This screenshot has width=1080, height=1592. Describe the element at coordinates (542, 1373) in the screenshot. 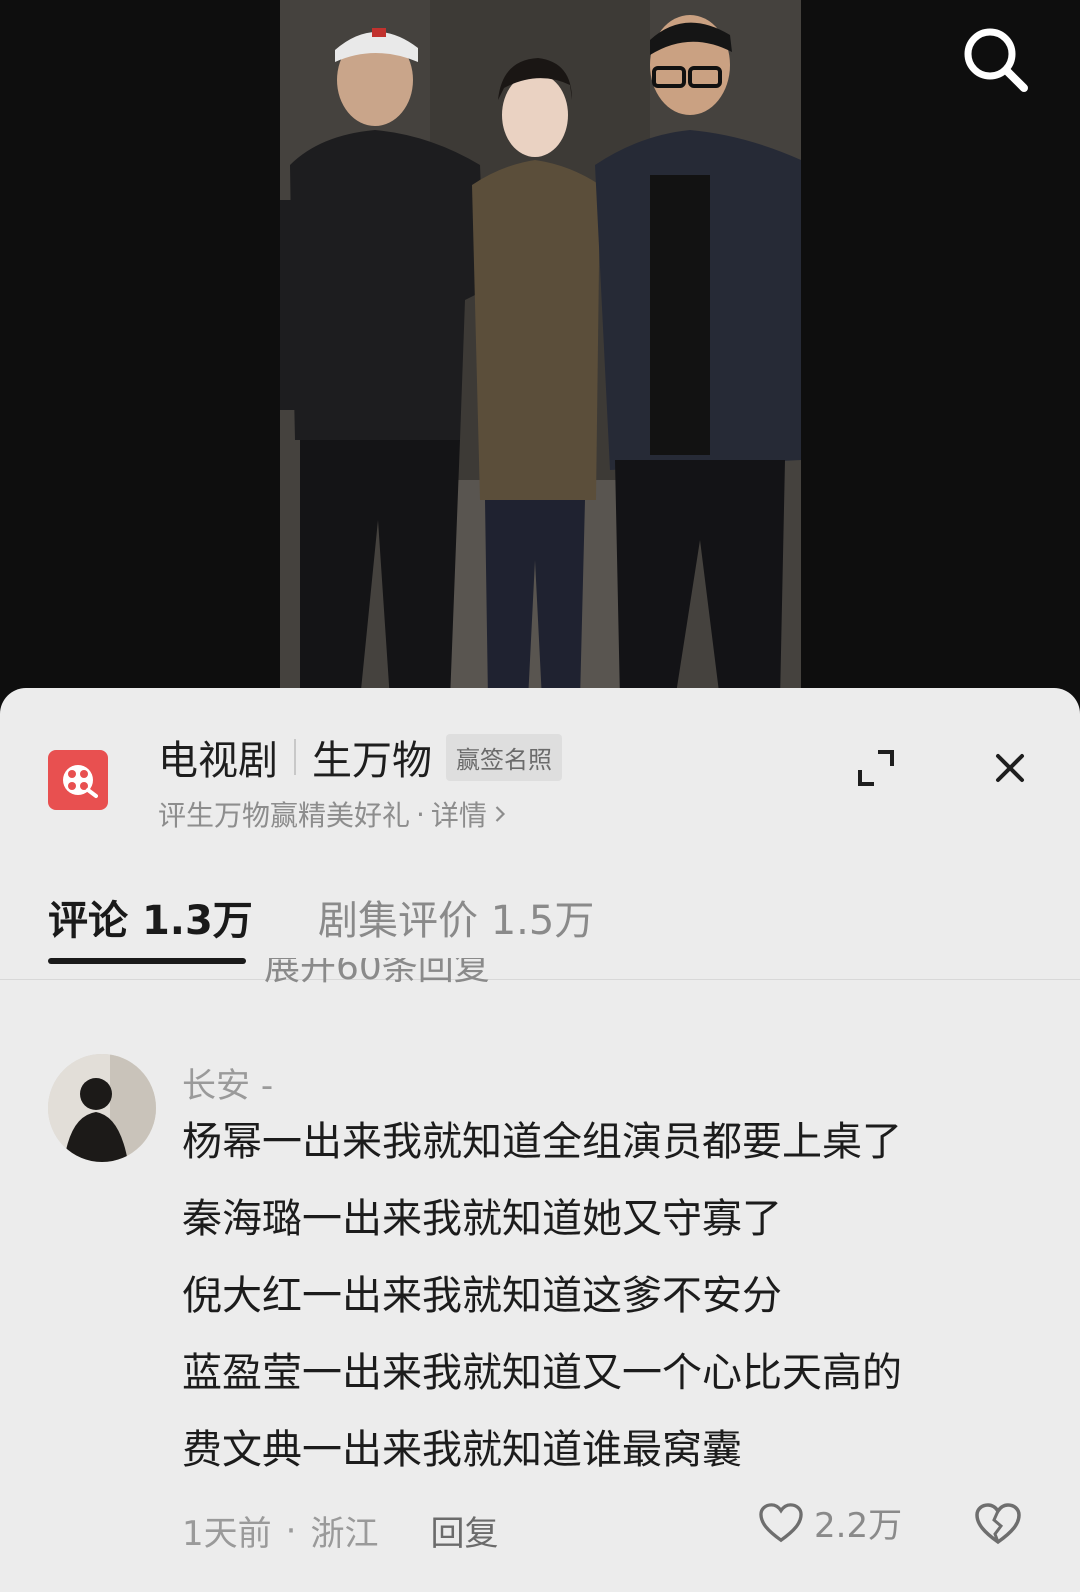

I see `comment-line: 蓝盈莹一出来我就知道又一个心比天高的` at that location.